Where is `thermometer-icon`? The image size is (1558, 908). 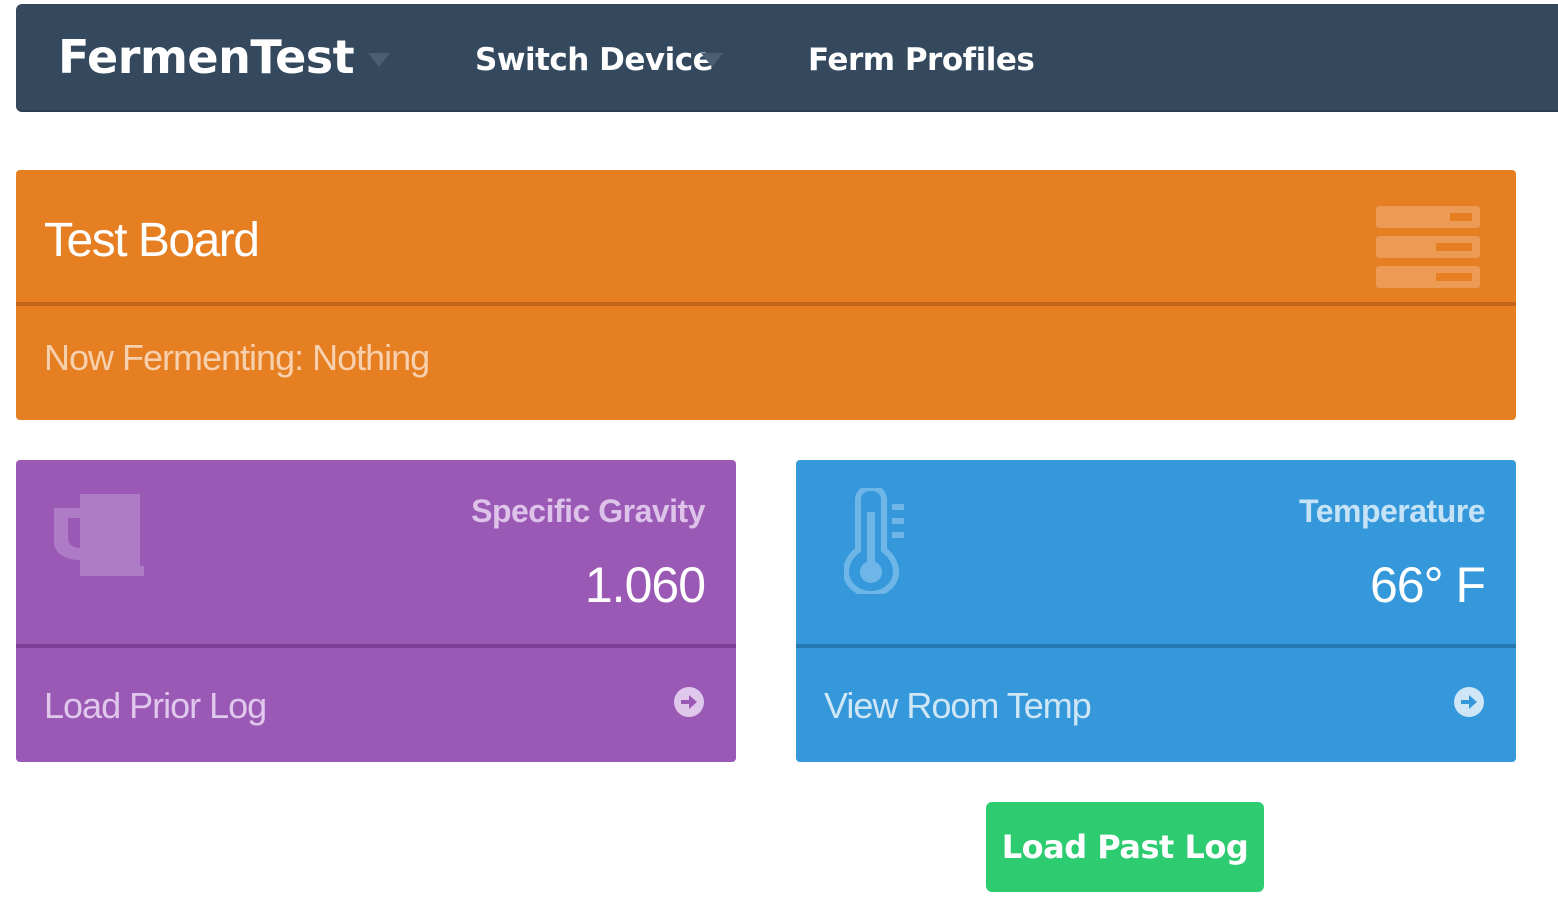 thermometer-icon is located at coordinates (874, 541).